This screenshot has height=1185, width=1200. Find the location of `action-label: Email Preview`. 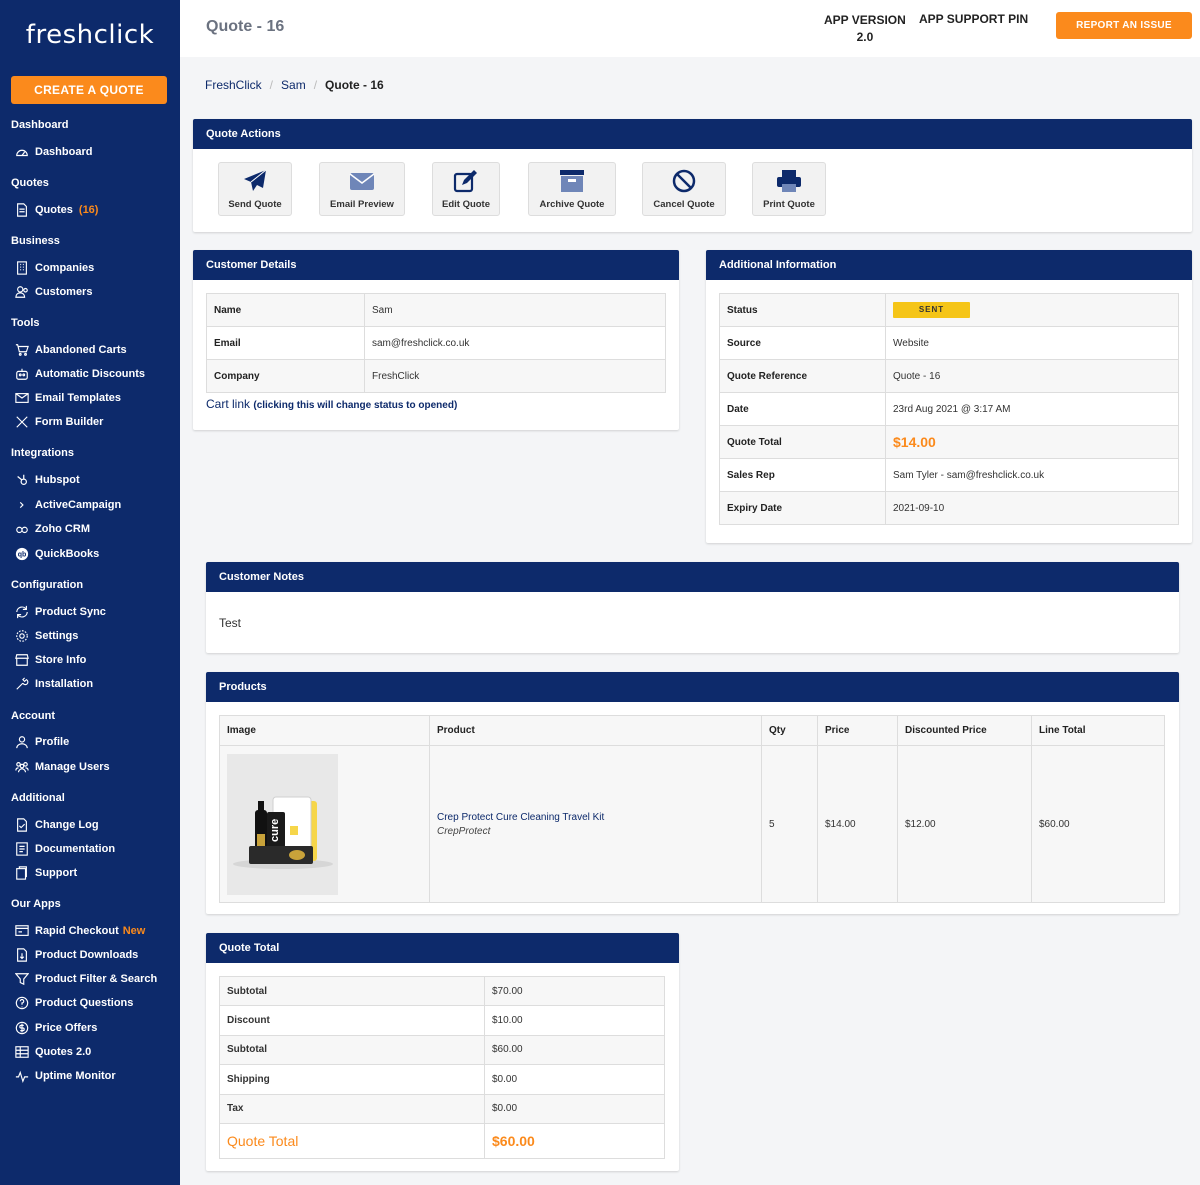

action-label: Email Preview is located at coordinates (362, 204).